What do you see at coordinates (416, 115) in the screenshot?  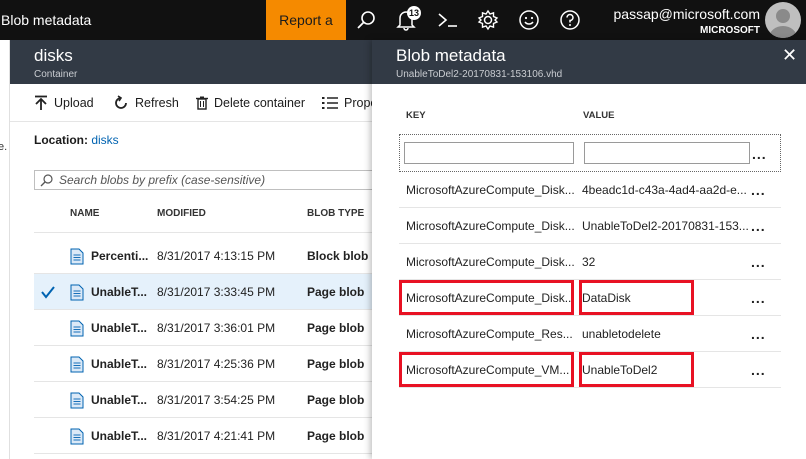 I see `key-column-header: KEY` at bounding box center [416, 115].